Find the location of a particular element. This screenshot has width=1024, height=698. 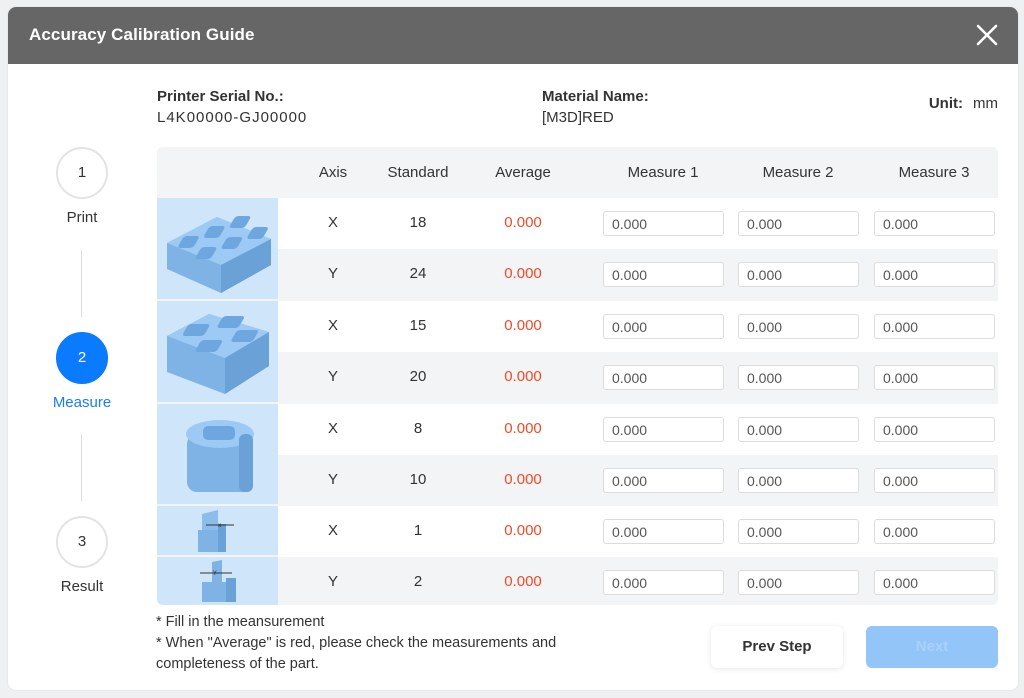

step-label: Measure is located at coordinates (82, 402).